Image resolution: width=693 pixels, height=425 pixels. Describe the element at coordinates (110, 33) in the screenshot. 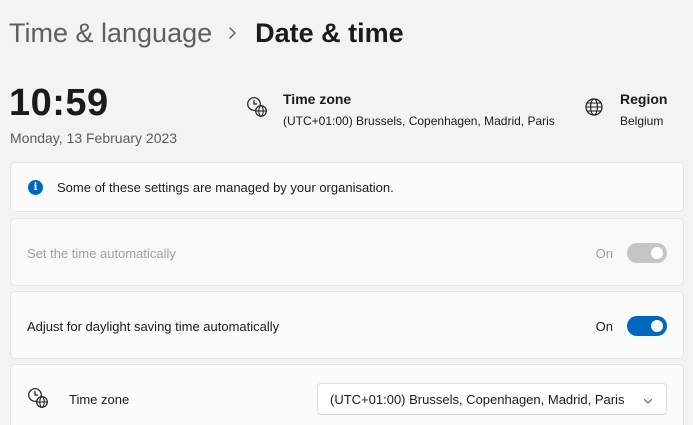

I see `breadcrumb-time-language: Time & language` at that location.